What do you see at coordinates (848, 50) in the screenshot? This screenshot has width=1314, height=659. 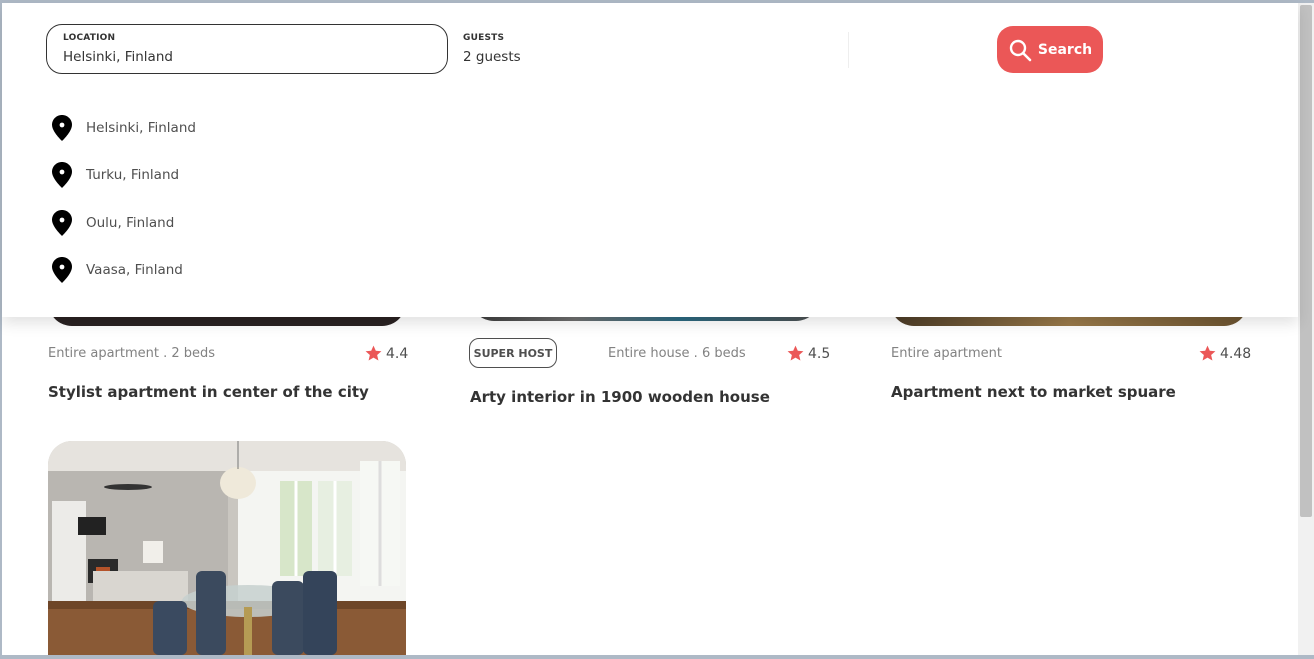 I see `field-divider` at bounding box center [848, 50].